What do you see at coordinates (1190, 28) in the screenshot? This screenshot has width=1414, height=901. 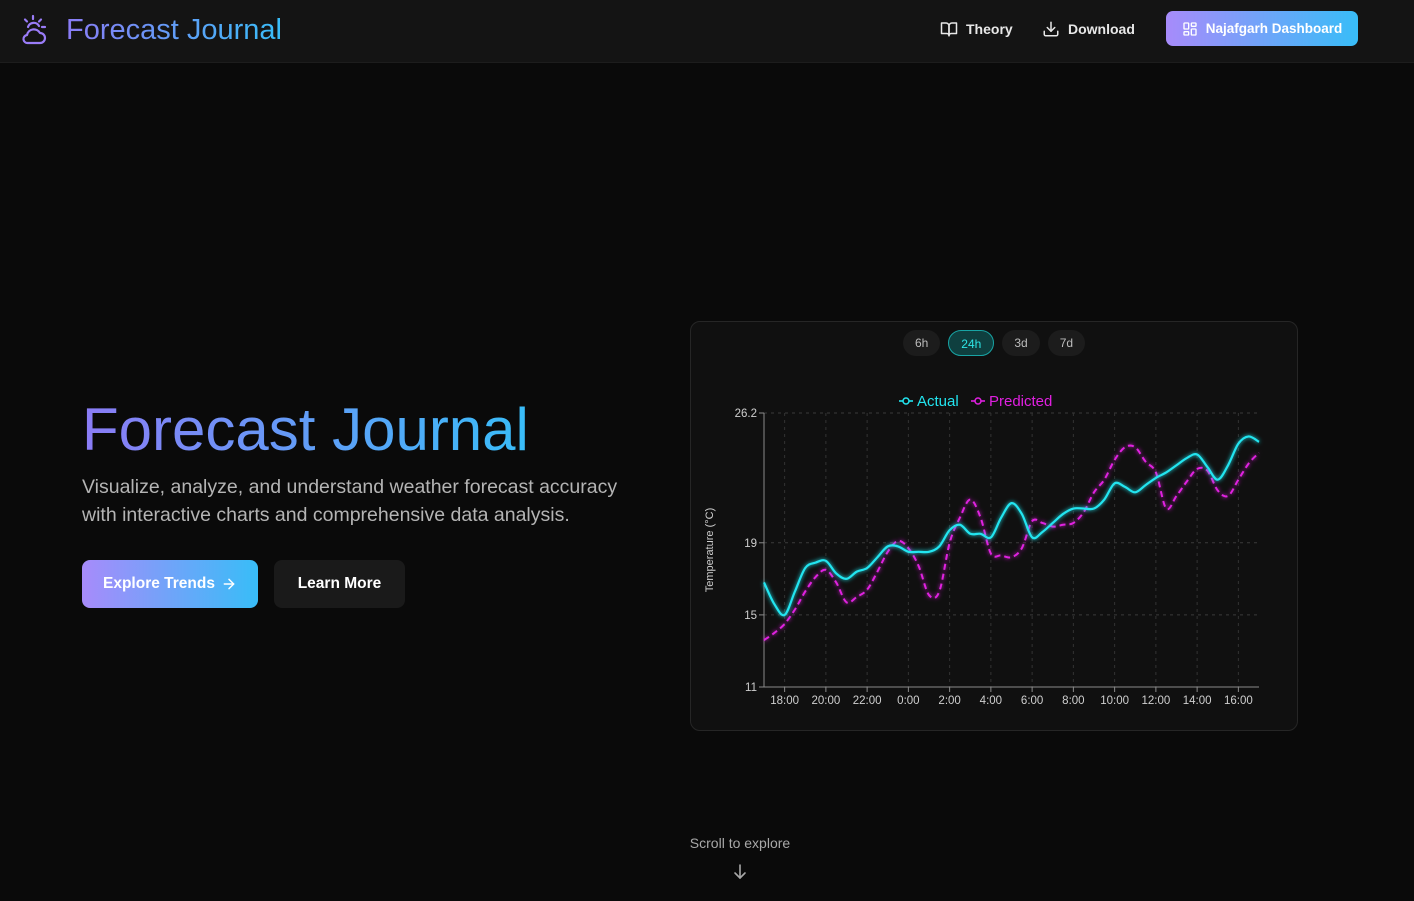 I see `grid-icon` at bounding box center [1190, 28].